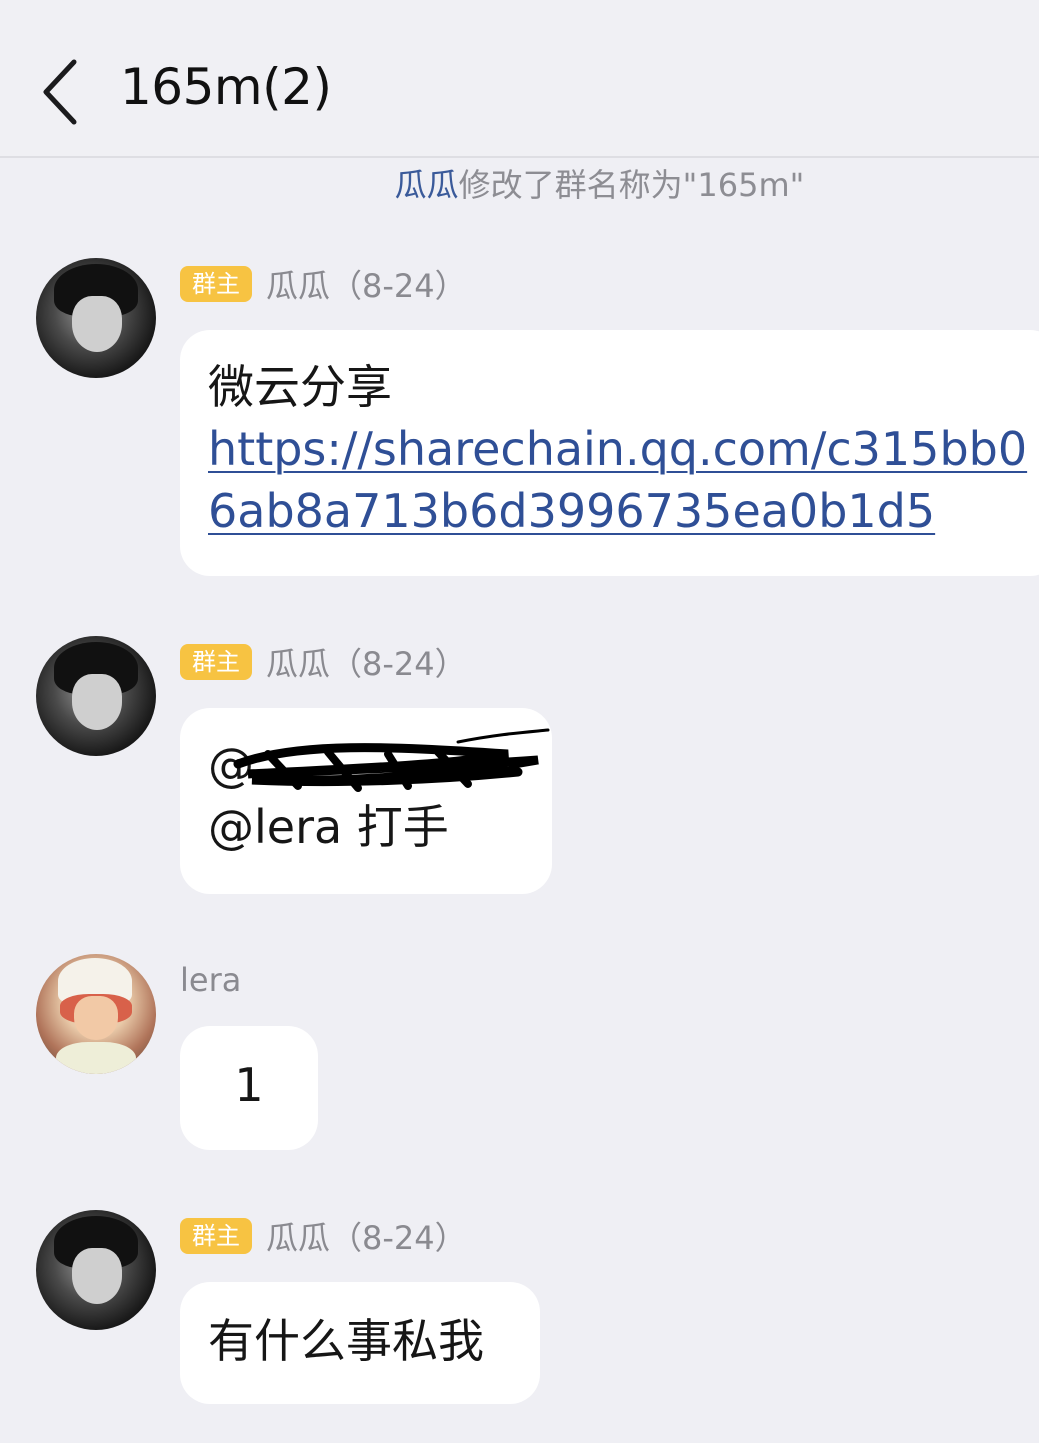  What do you see at coordinates (328, 827) in the screenshot?
I see `message-text: @lera 打手` at bounding box center [328, 827].